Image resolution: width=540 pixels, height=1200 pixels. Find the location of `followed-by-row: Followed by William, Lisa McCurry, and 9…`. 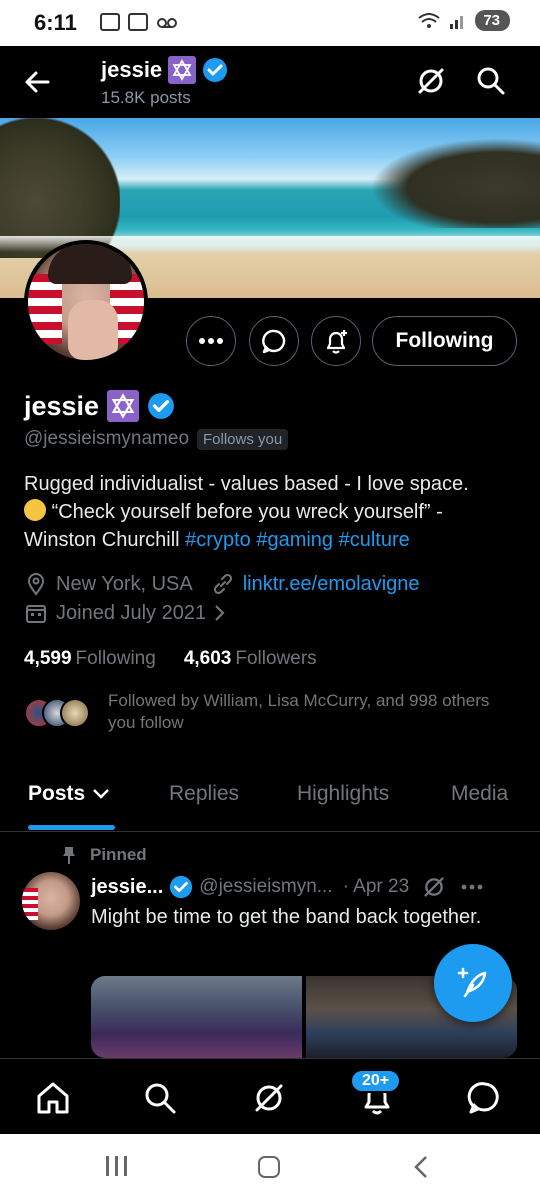

followed-by-row: Followed by William, Lisa McCurry, and 9… is located at coordinates (261, 712).